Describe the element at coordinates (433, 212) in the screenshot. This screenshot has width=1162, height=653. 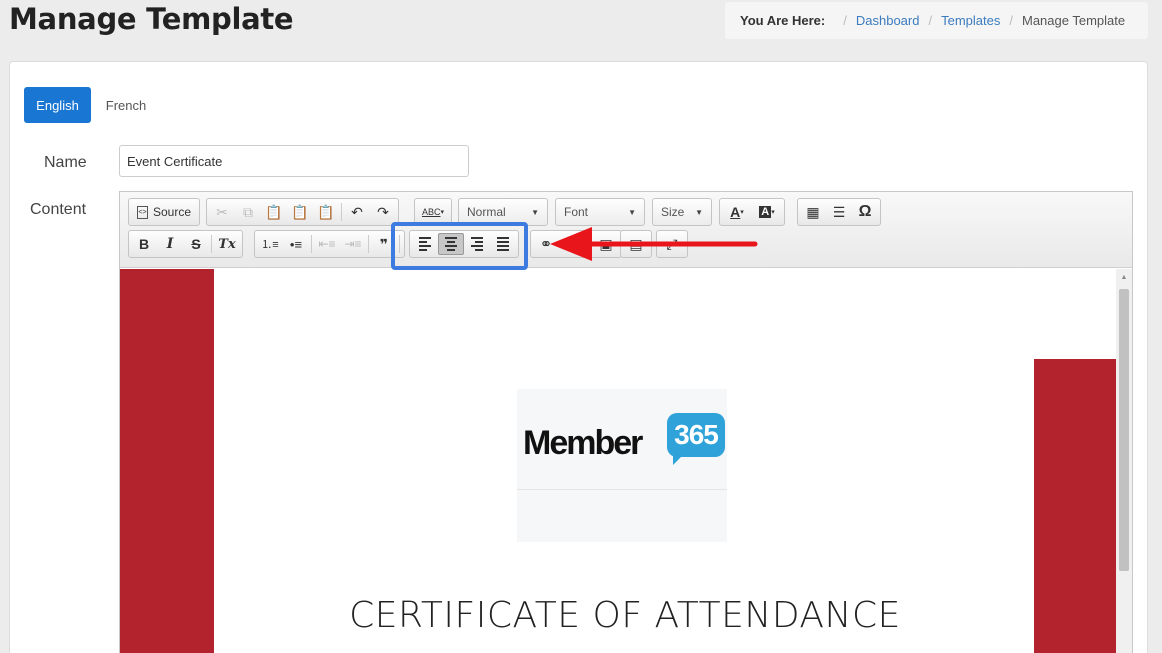
I see `spellcheck-icon: ABC ▾` at that location.